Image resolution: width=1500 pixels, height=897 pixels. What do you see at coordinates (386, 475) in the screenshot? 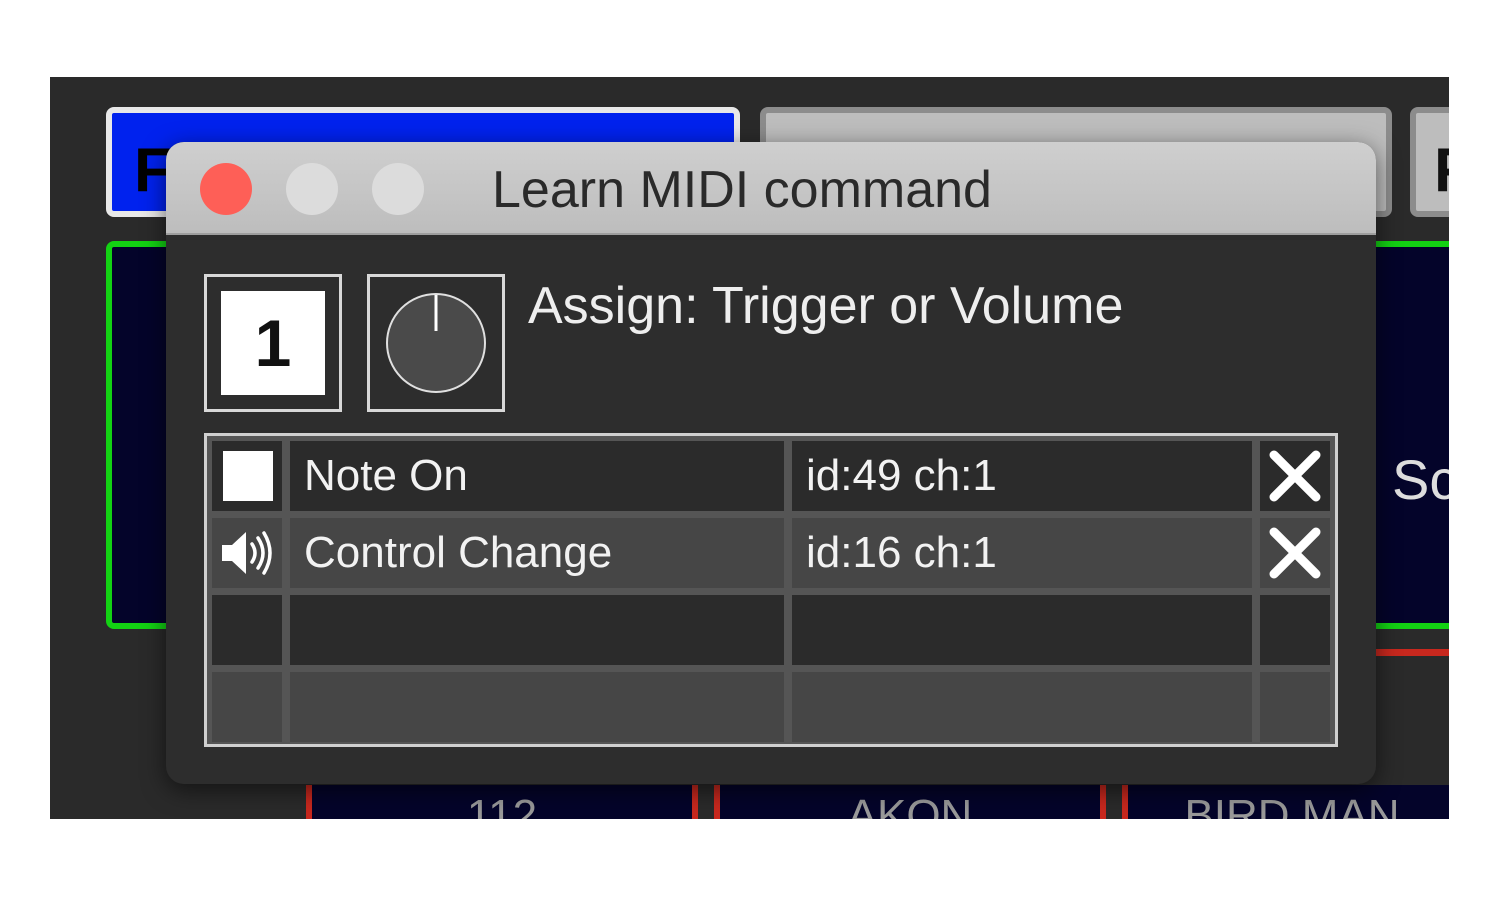
I see `midi-type: Note On` at bounding box center [386, 475].